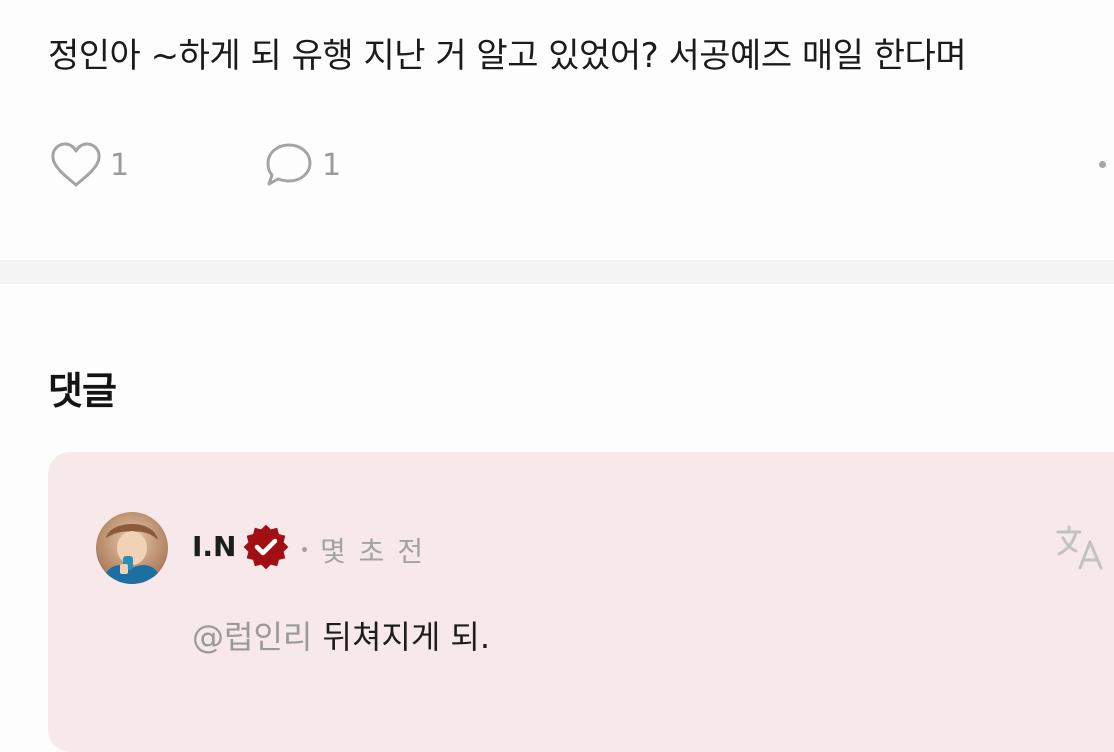 Image resolution: width=1114 pixels, height=752 pixels. Describe the element at coordinates (373, 551) in the screenshot. I see `comment-timestamp: 몇 초 전` at that location.